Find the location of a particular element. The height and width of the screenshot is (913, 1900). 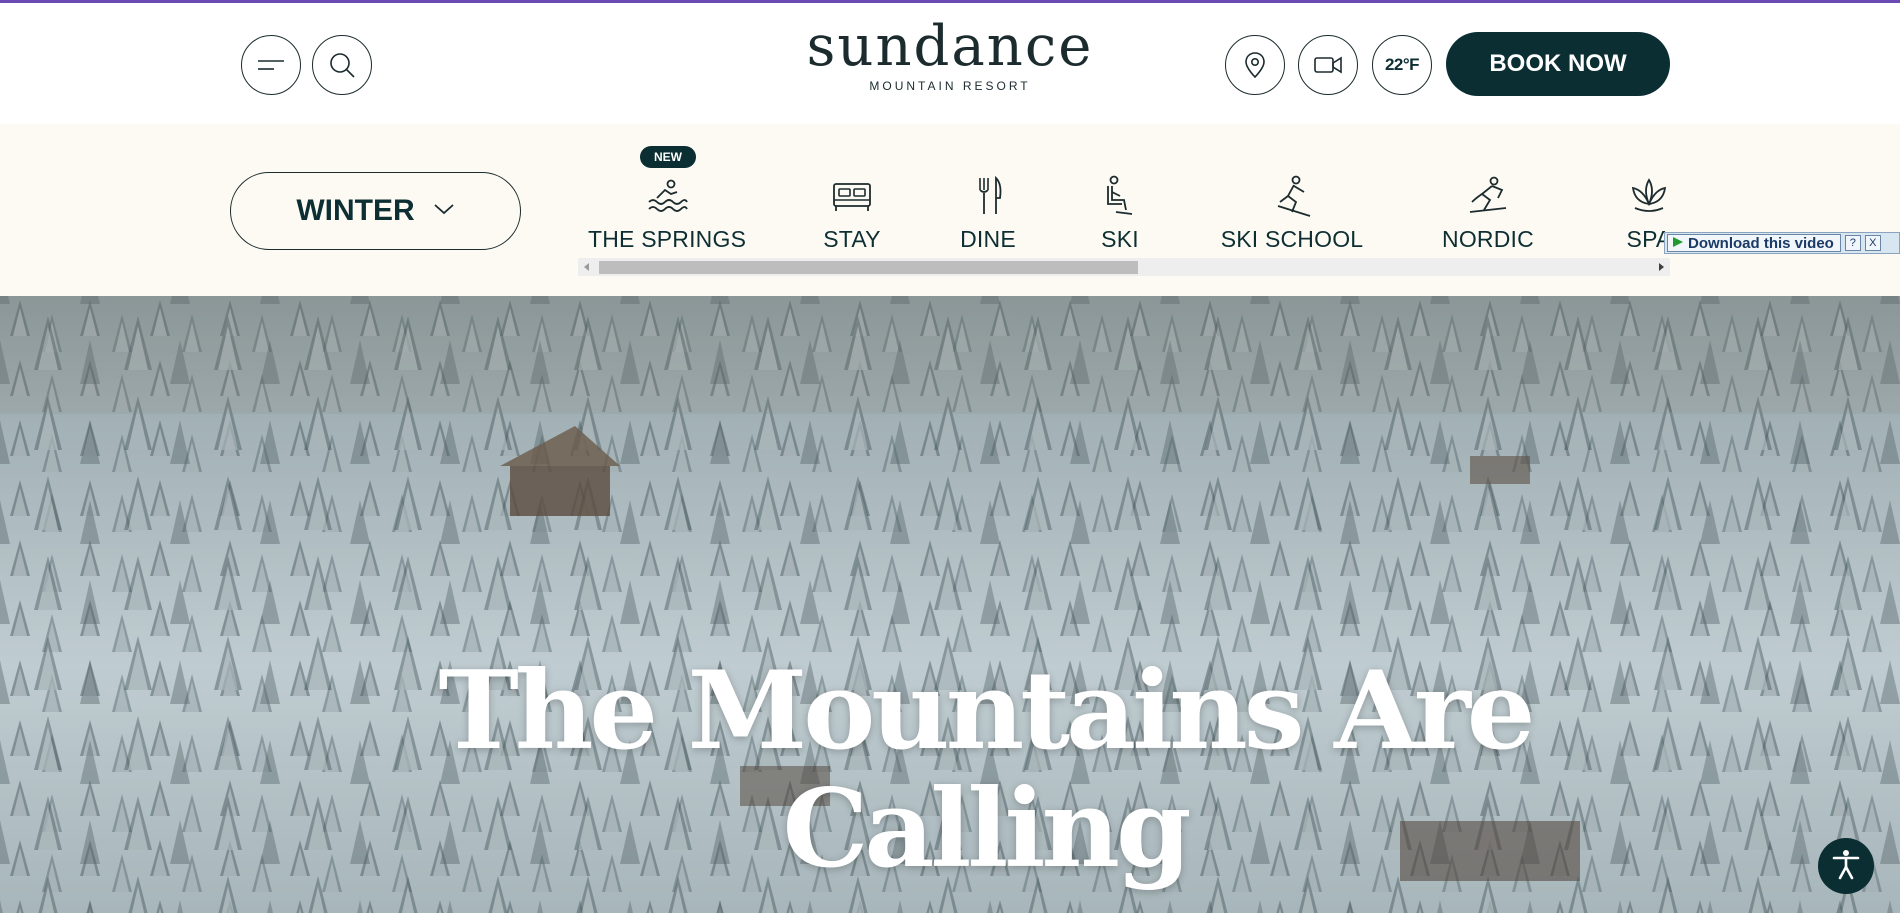

nav-label: SPA is located at coordinates (1648, 239).